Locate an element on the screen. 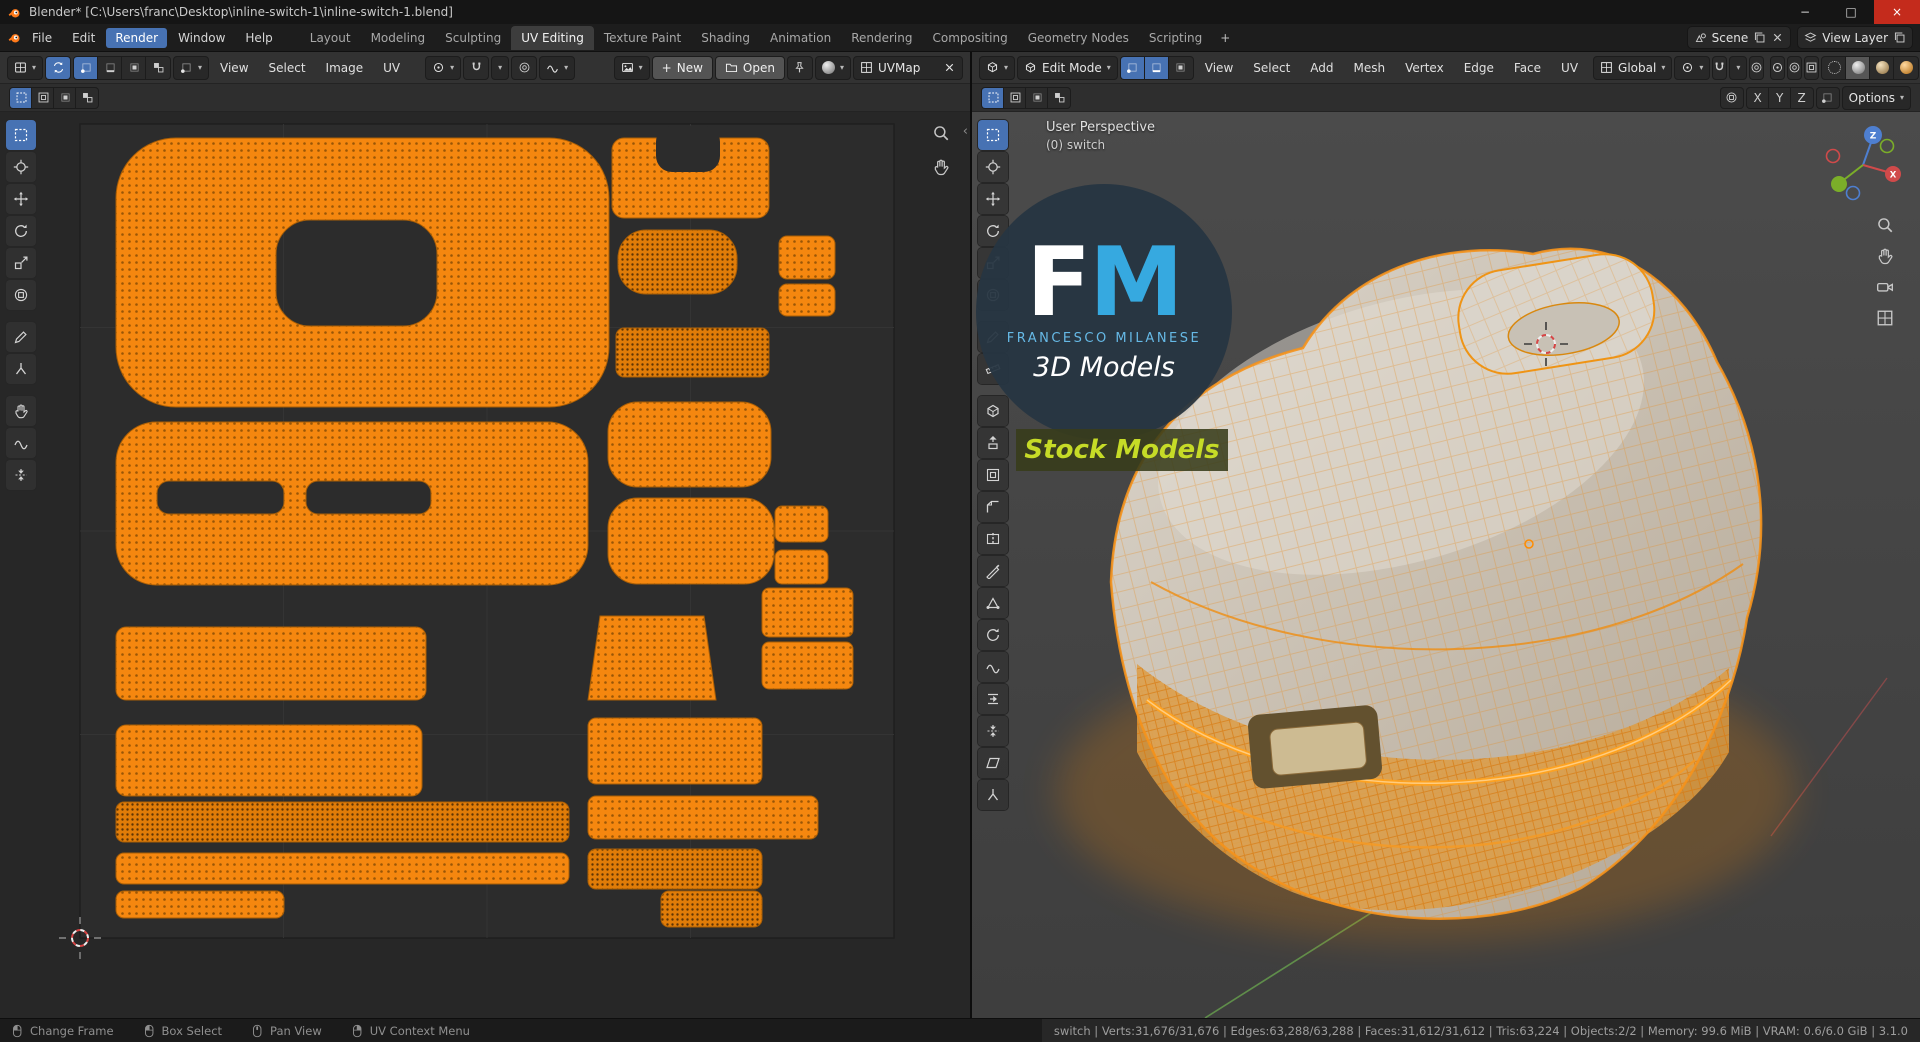  vp-menu-face: Face is located at coordinates (1527, 68).